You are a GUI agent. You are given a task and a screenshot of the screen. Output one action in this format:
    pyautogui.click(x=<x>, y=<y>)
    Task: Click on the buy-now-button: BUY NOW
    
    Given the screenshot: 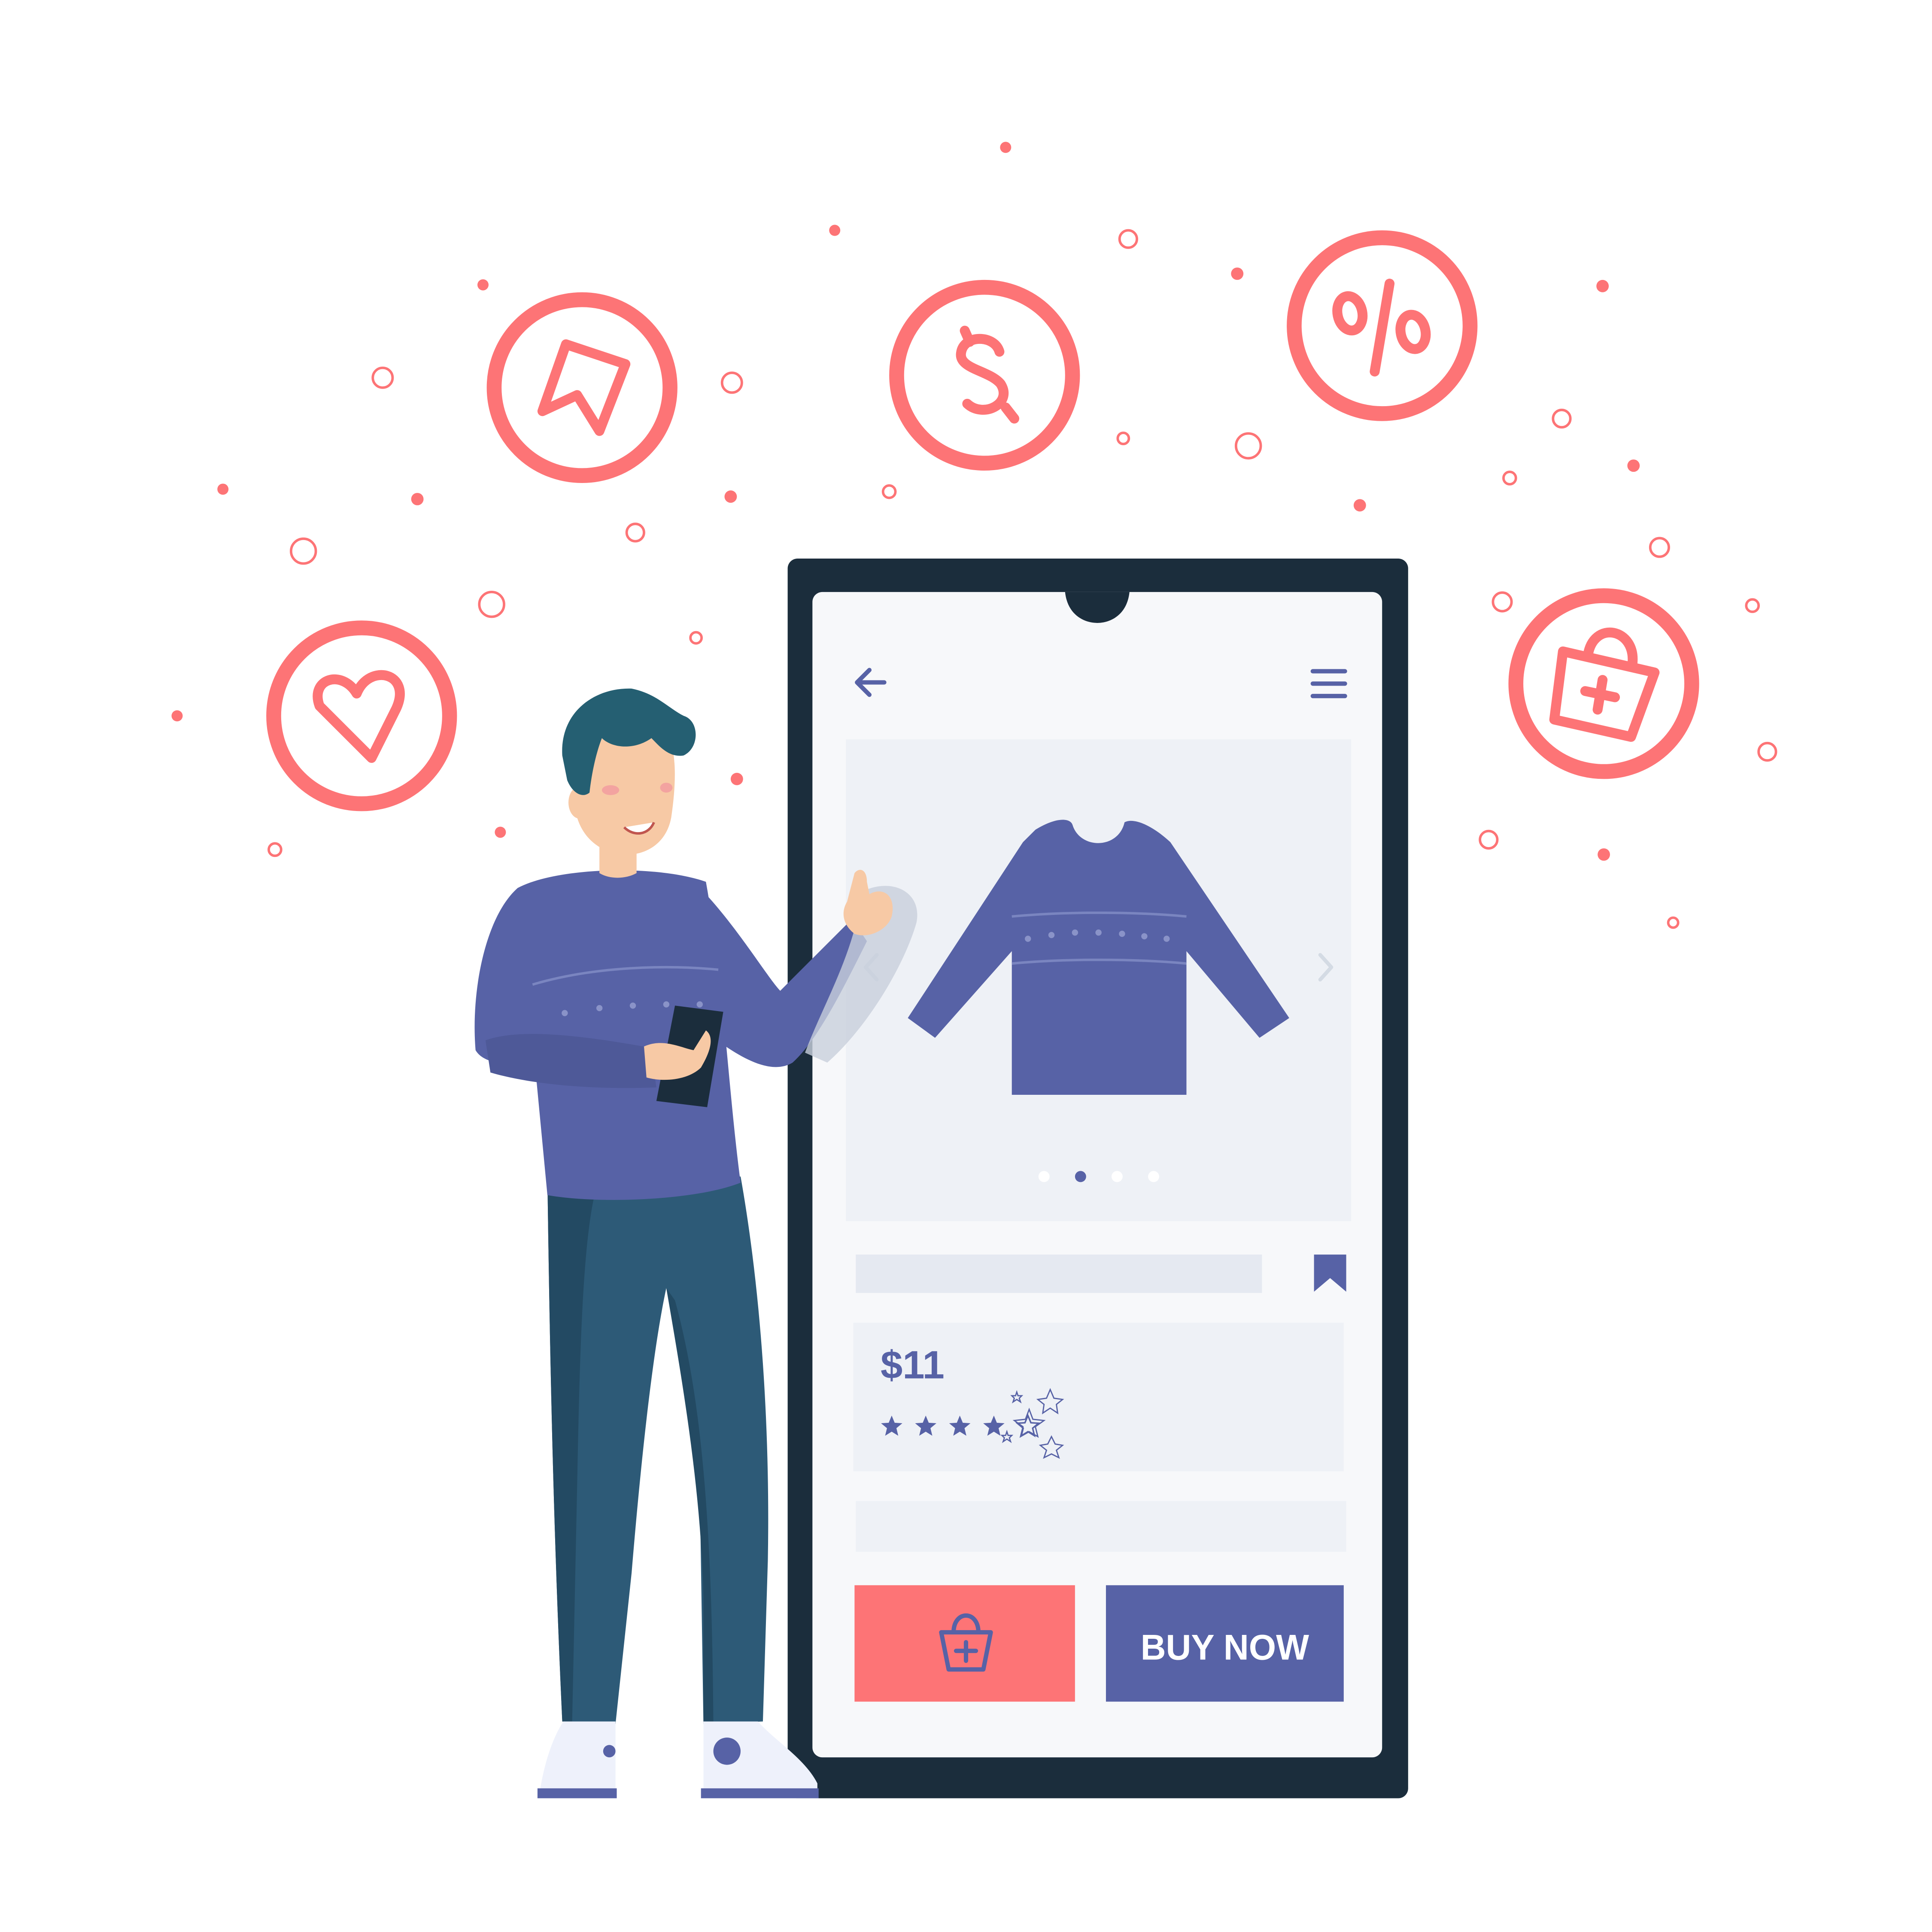 What is the action you would take?
    pyautogui.click(x=1225, y=1643)
    